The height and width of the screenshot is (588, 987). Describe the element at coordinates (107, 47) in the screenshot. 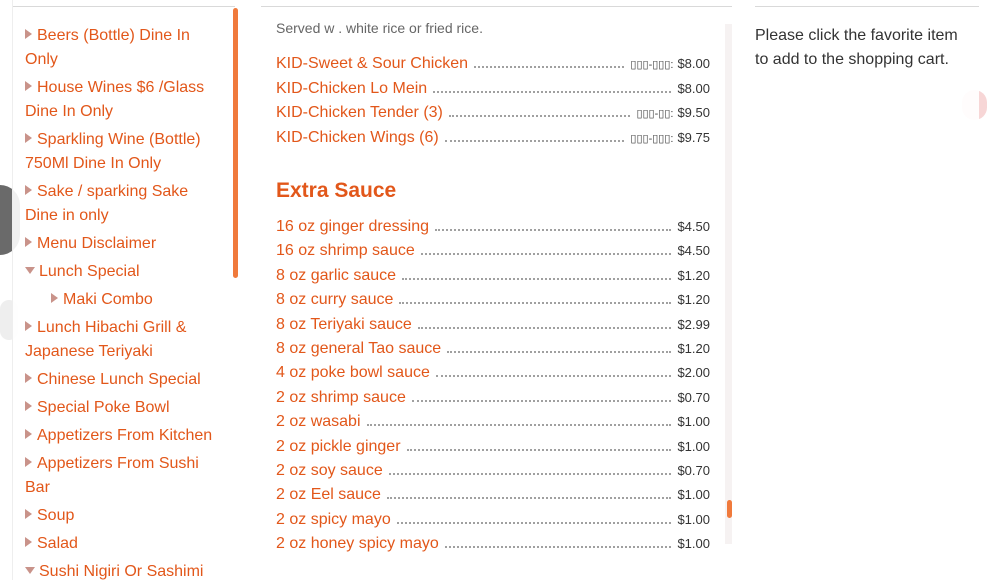

I see `sidebar-item-label: Beers (Bottle) Dine In Only` at that location.